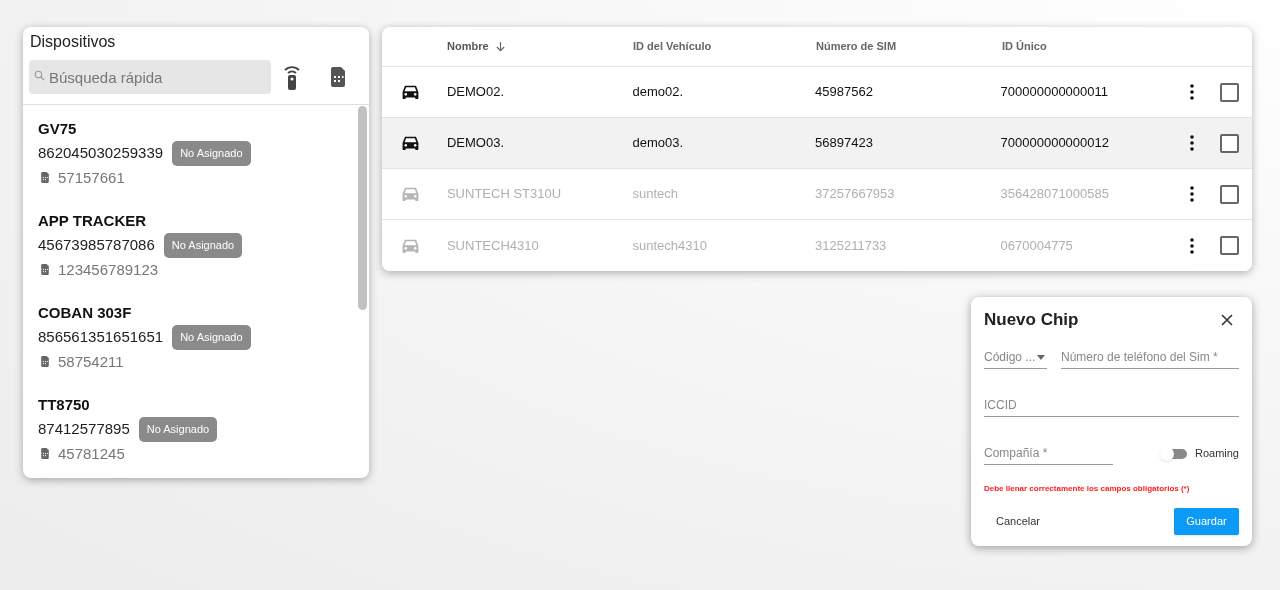  What do you see at coordinates (476, 143) in the screenshot?
I see `table-cell-text: DEMO03.` at bounding box center [476, 143].